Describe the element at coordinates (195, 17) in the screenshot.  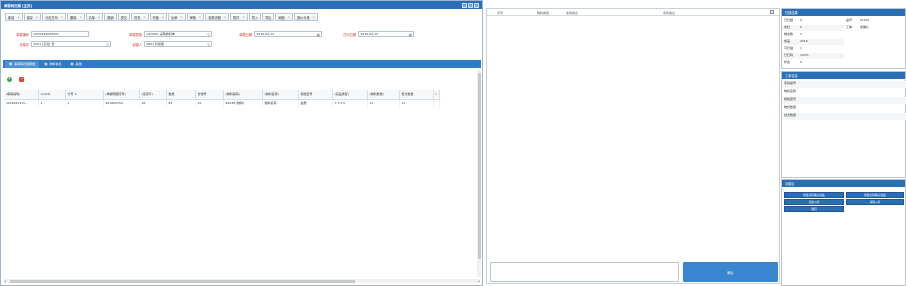
I see `toolbar-button: 审核 ×` at that location.